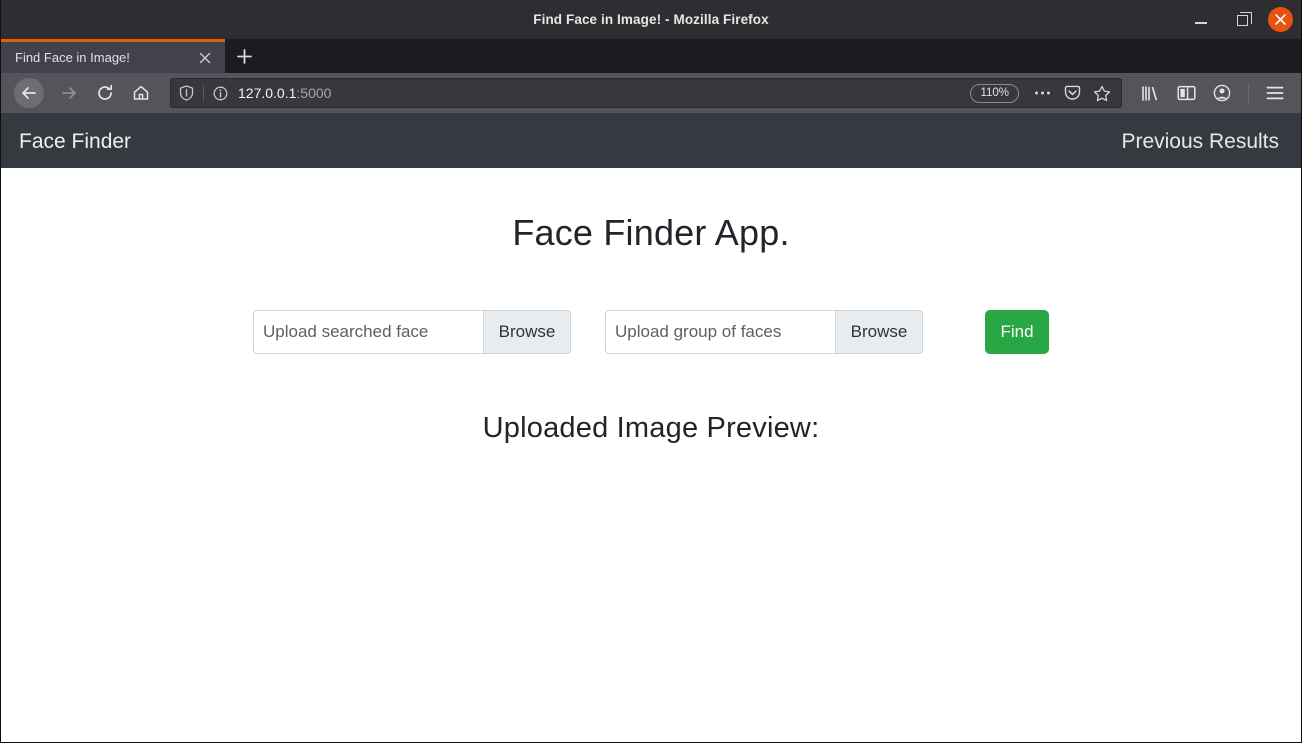 The width and height of the screenshot is (1302, 743). Describe the element at coordinates (994, 93) in the screenshot. I see `zoom-level-badge: 110%` at that location.